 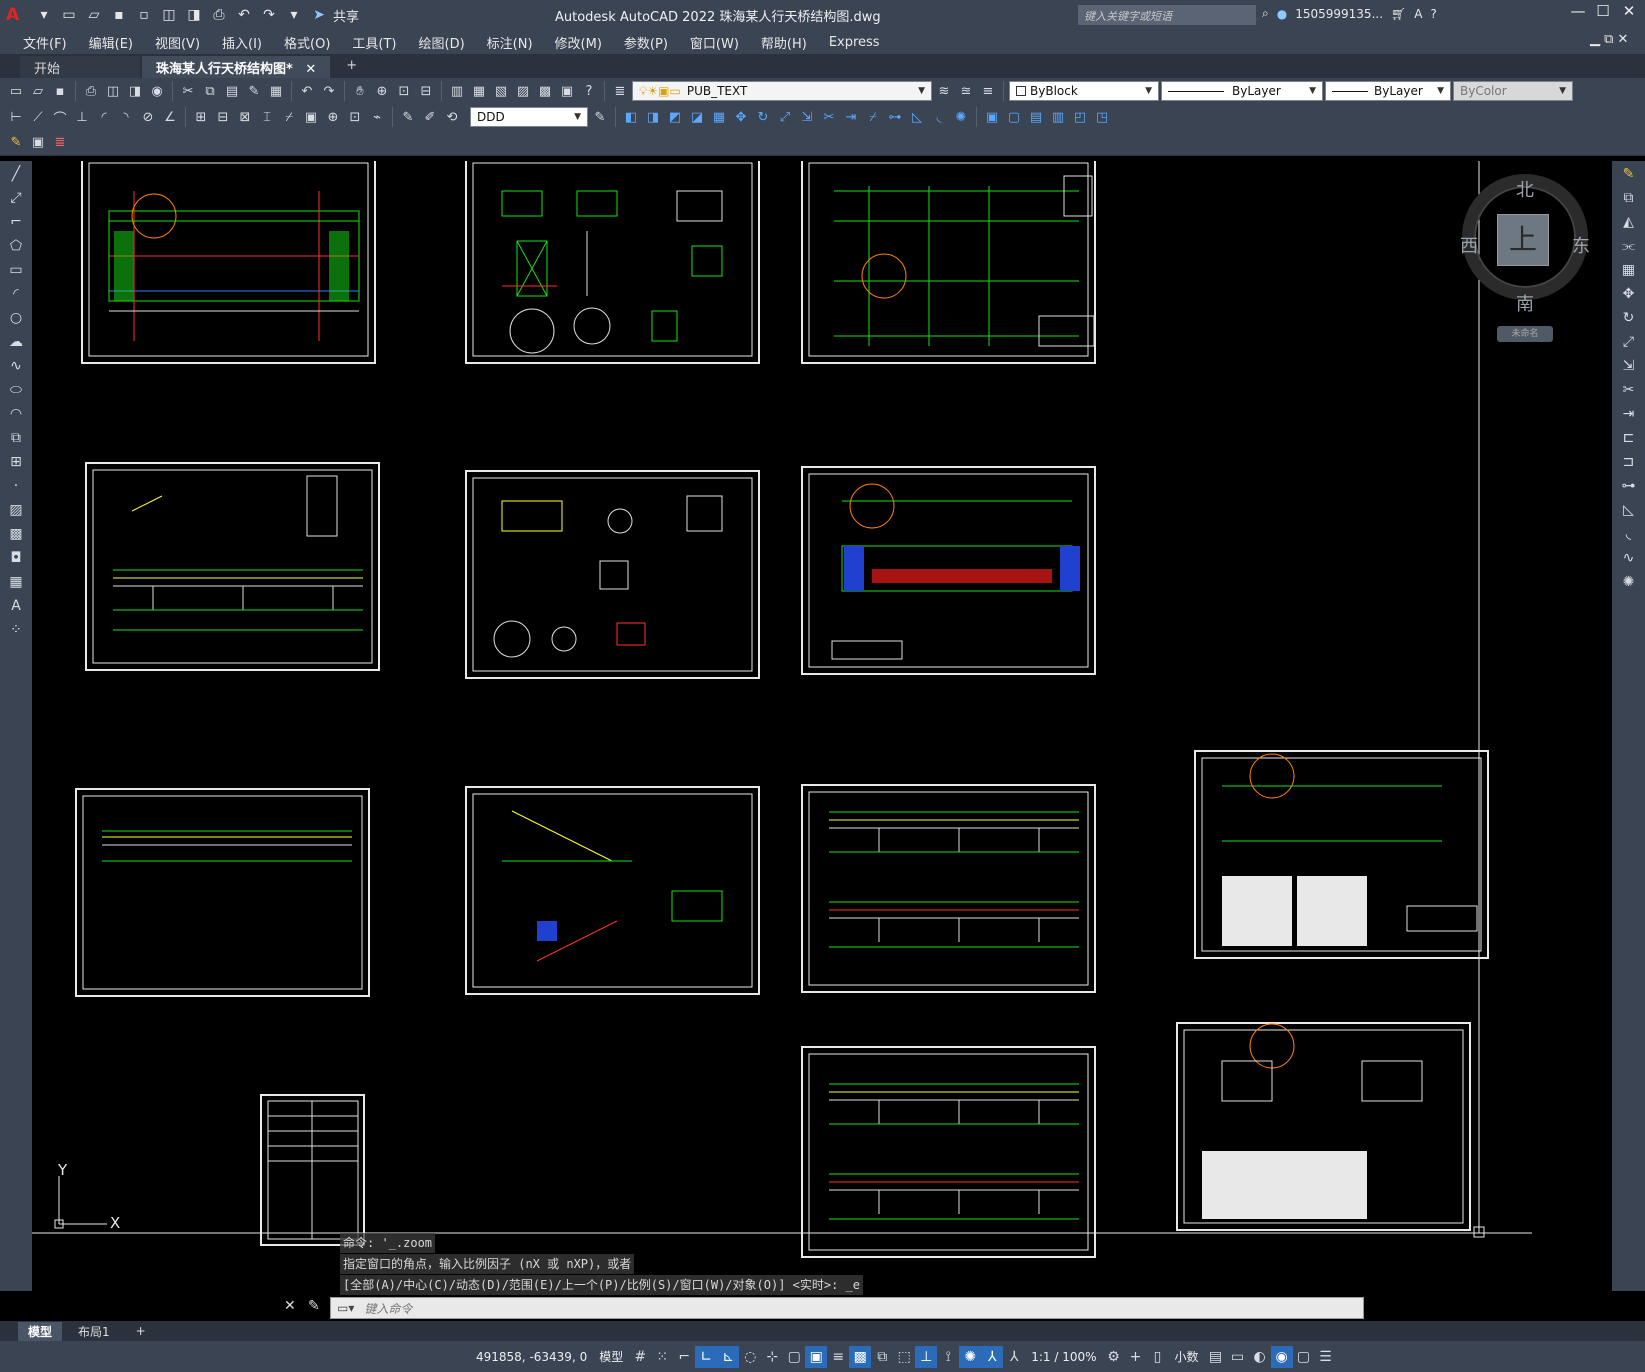 I want to click on edit-text-icon: ✎, so click(x=16, y=143).